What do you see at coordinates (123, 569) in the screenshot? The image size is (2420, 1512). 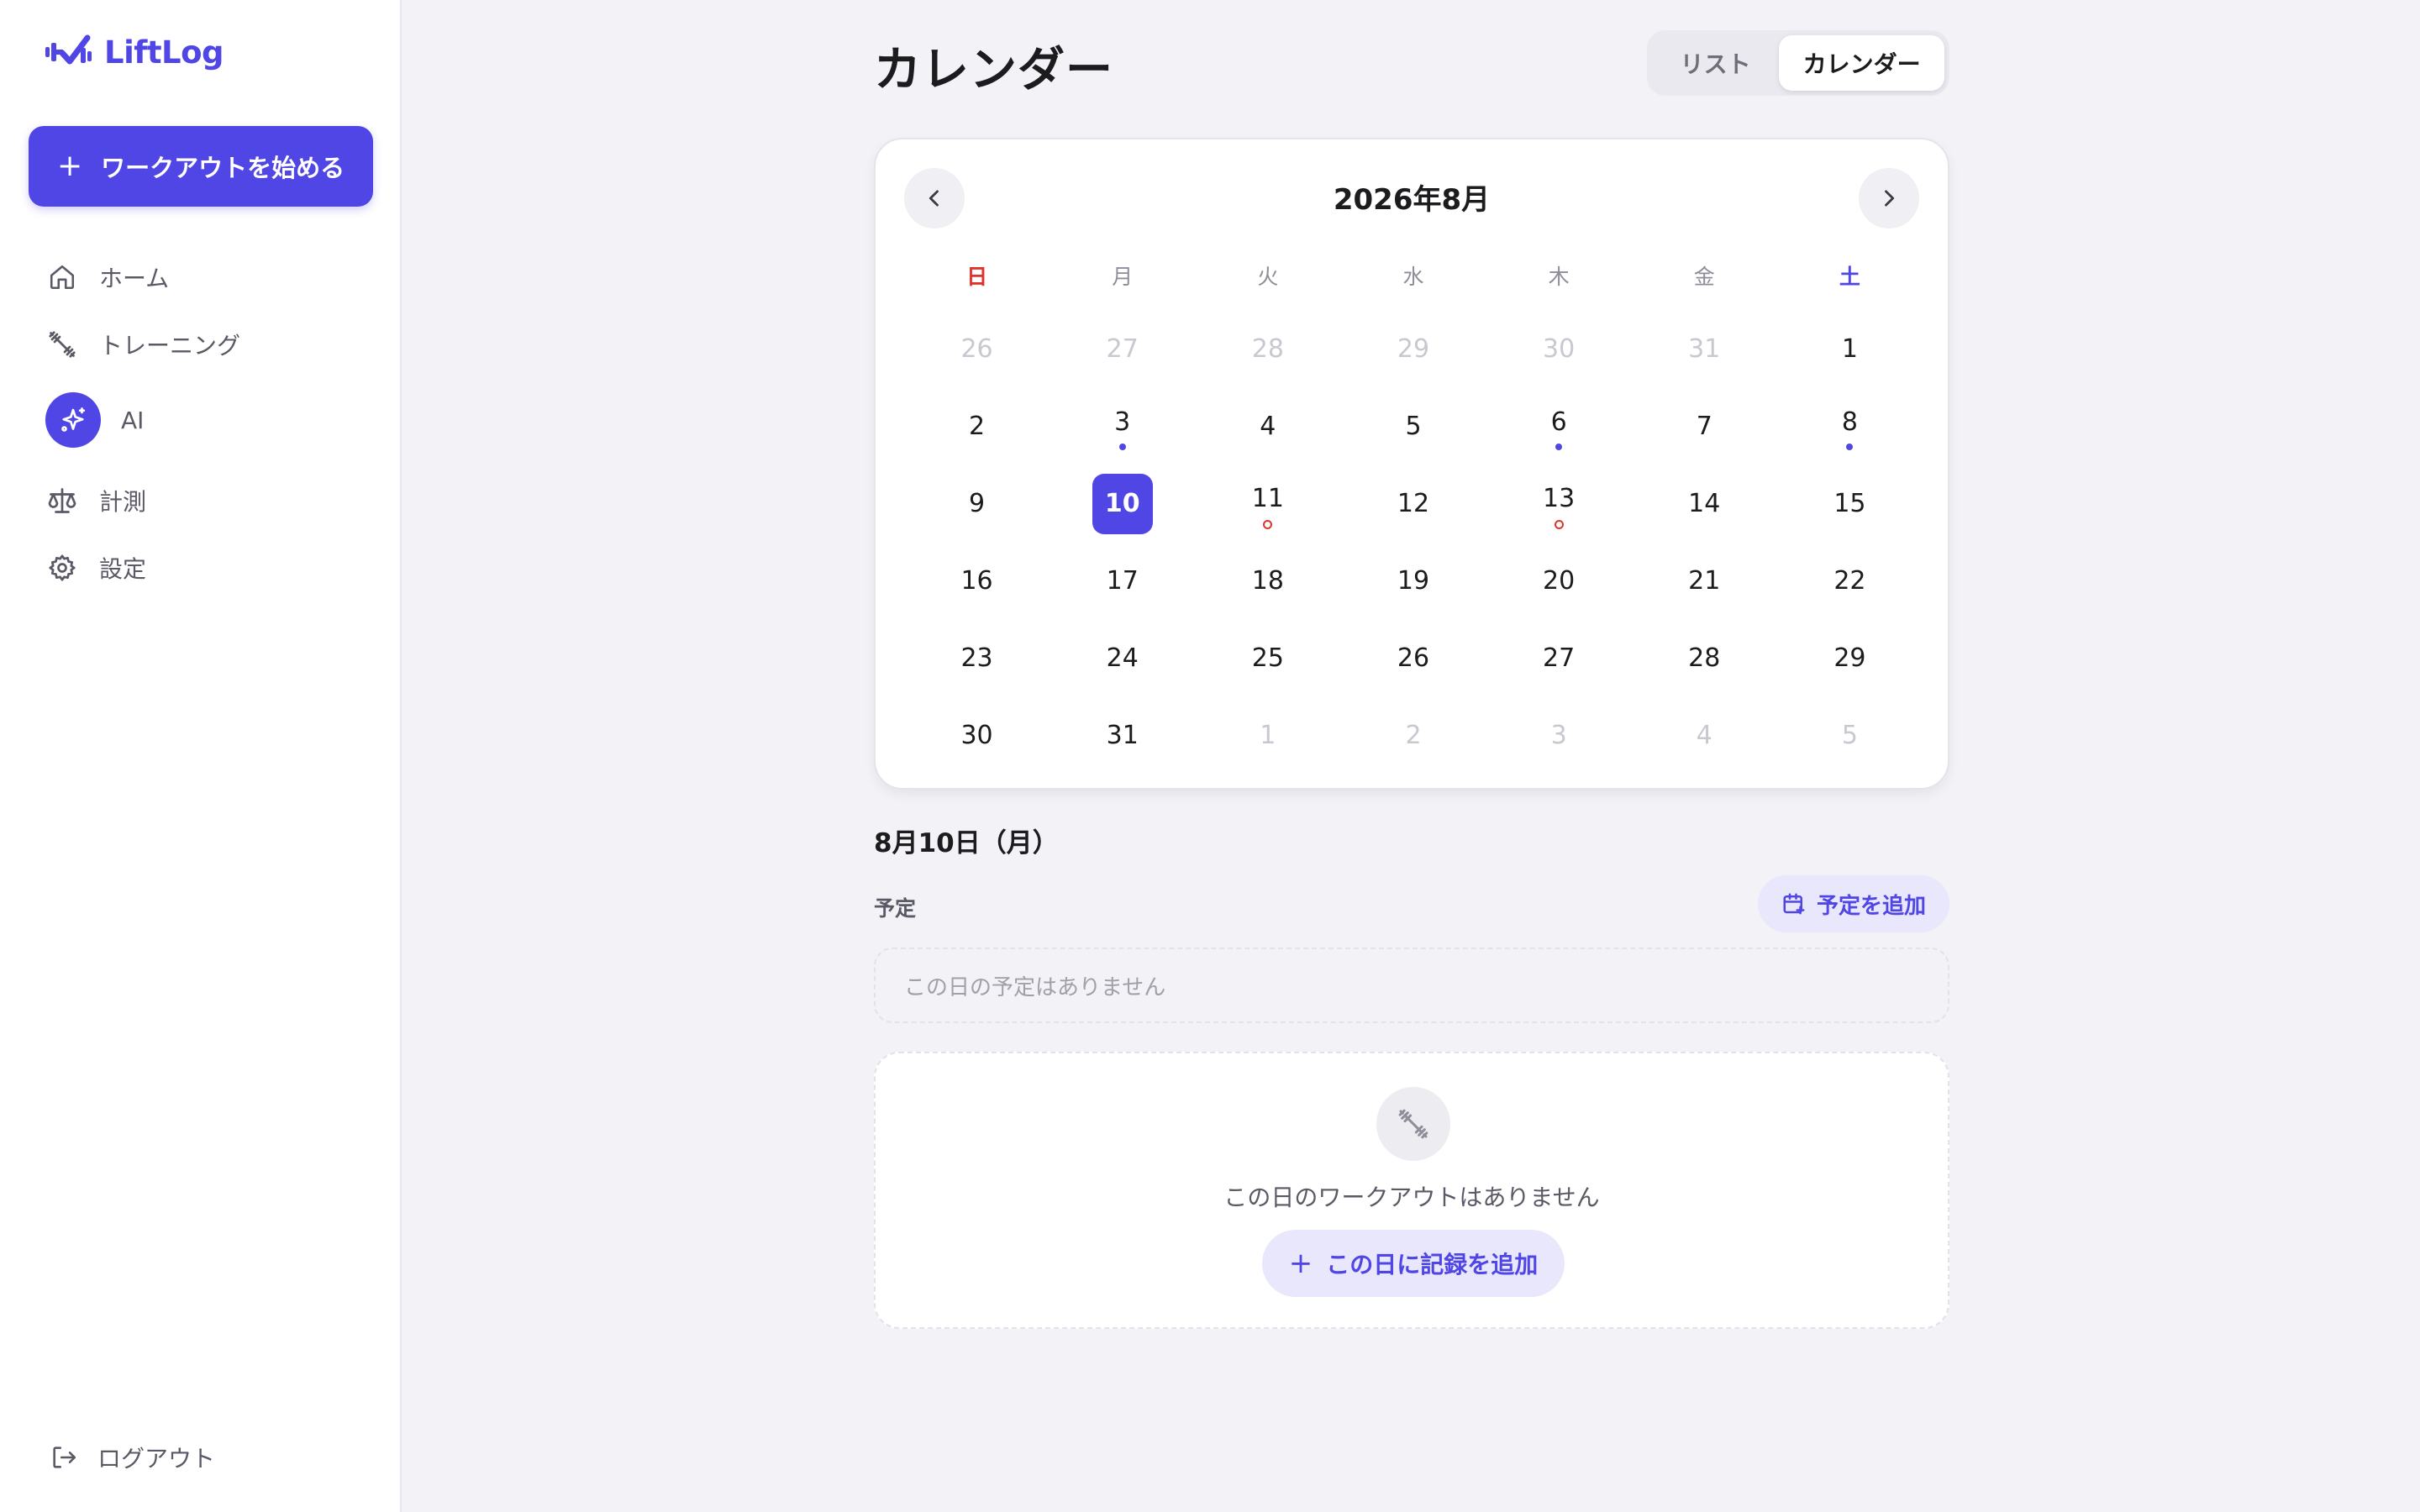 I see `sidebar-item-label: 設定` at bounding box center [123, 569].